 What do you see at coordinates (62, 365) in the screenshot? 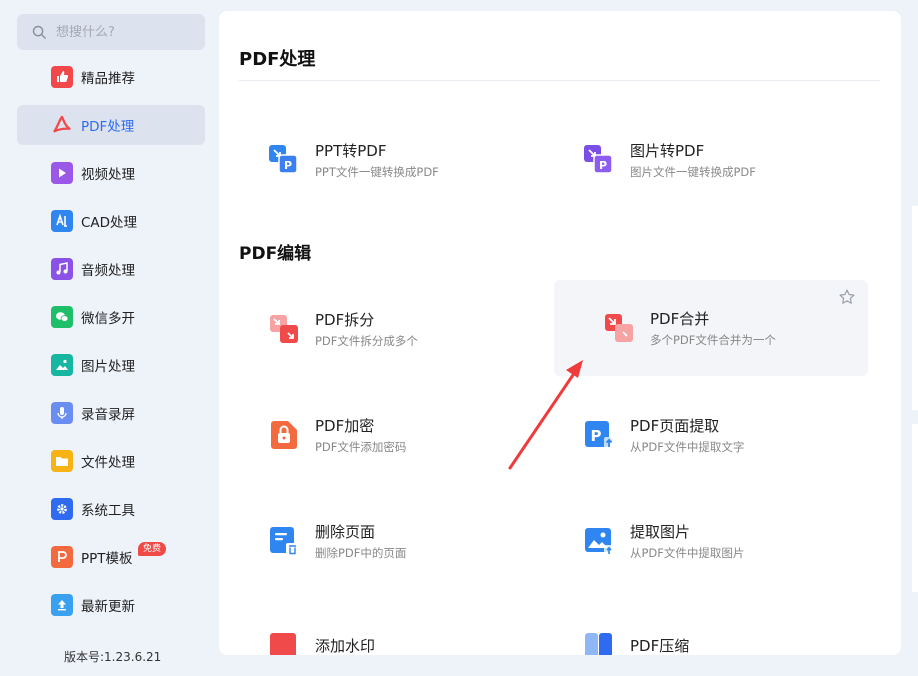
I see `image-icon` at bounding box center [62, 365].